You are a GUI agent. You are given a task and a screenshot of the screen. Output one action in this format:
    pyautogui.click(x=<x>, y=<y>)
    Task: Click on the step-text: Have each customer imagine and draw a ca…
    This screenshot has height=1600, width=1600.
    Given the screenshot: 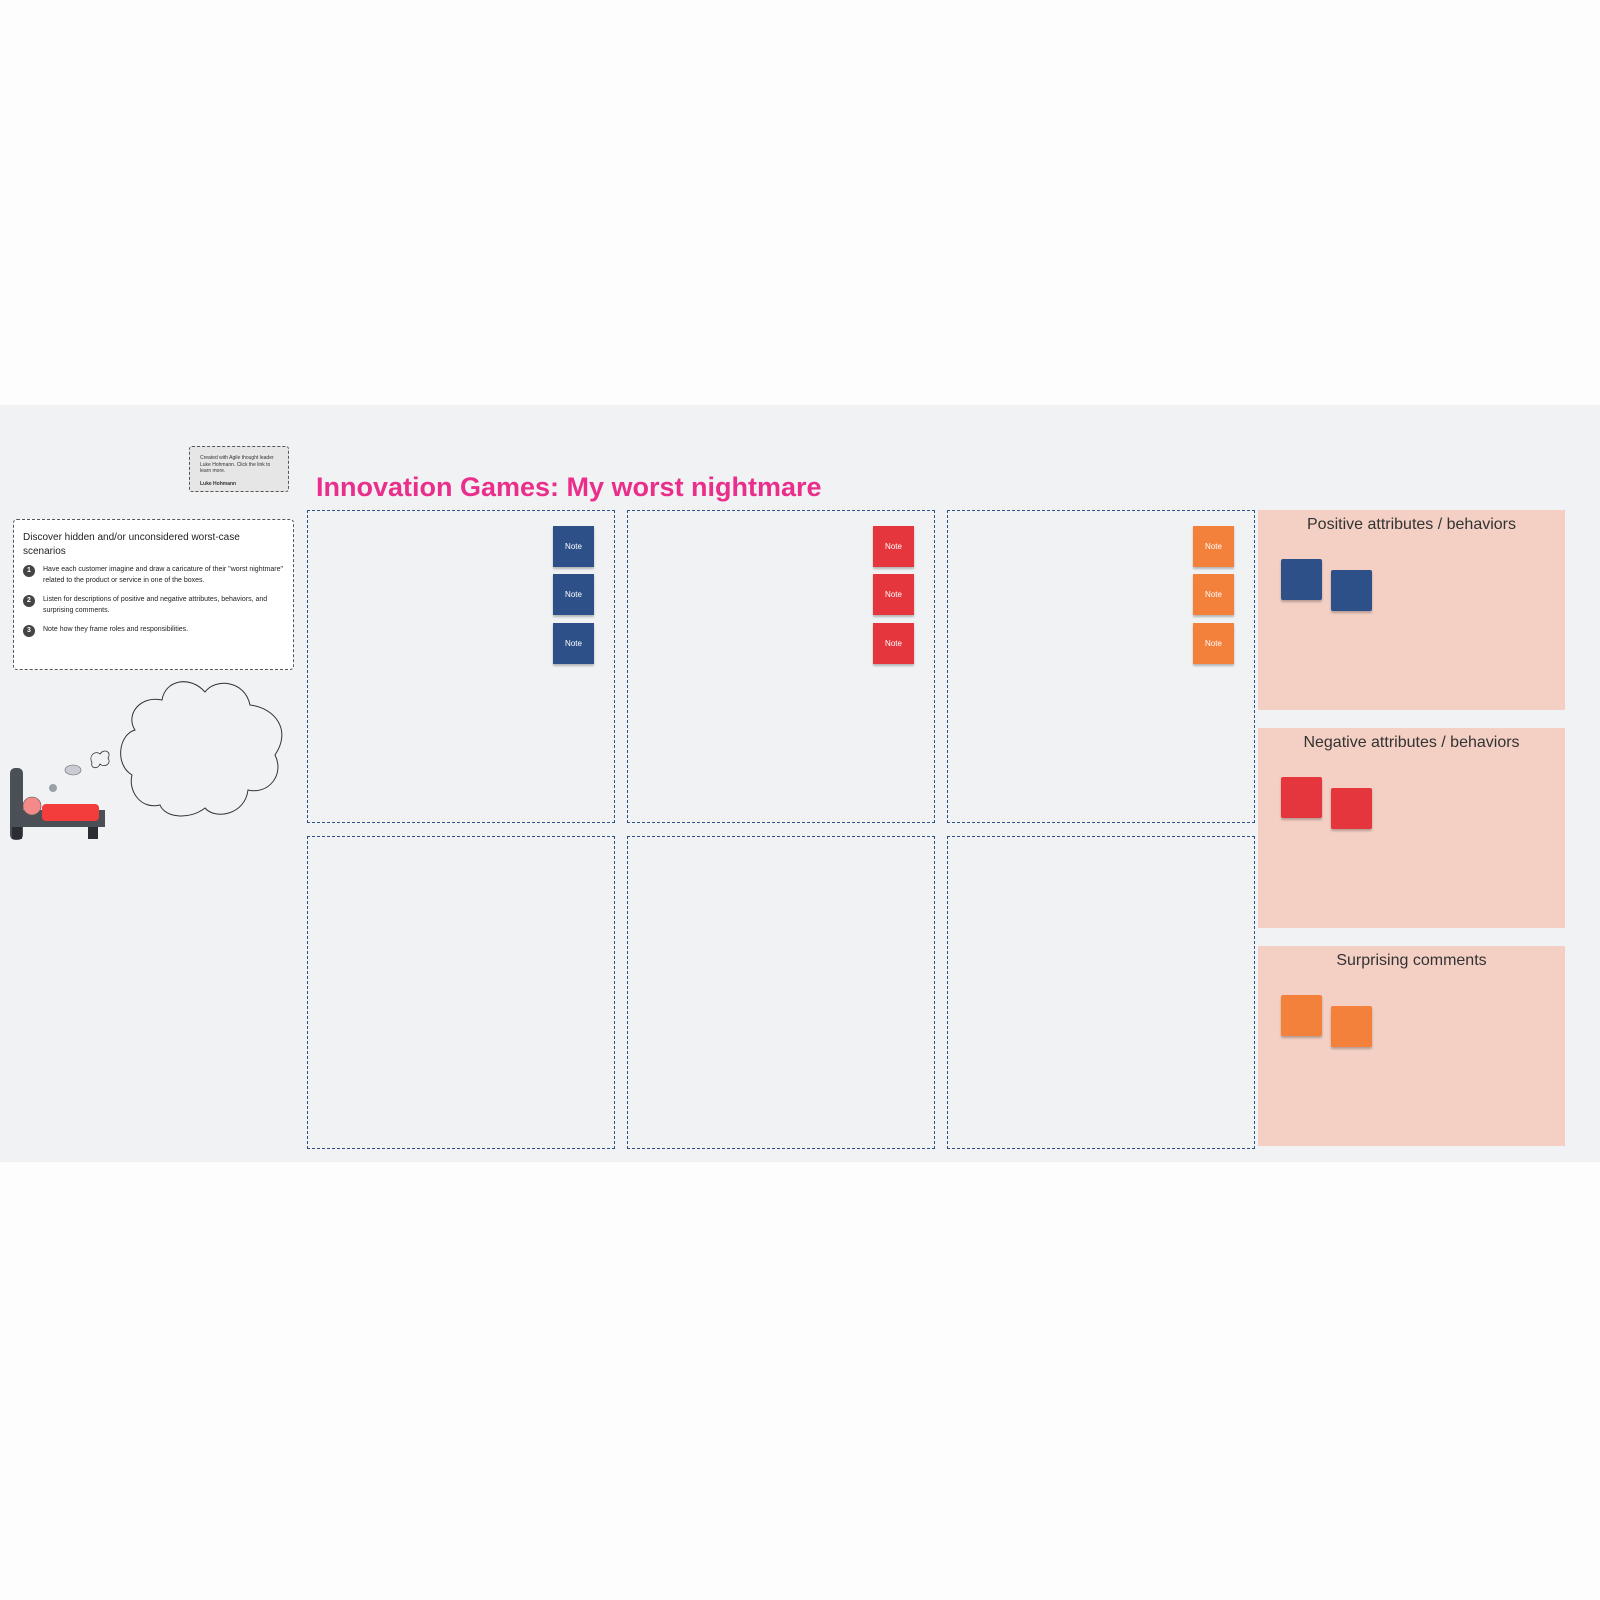 What is the action you would take?
    pyautogui.click(x=163, y=575)
    